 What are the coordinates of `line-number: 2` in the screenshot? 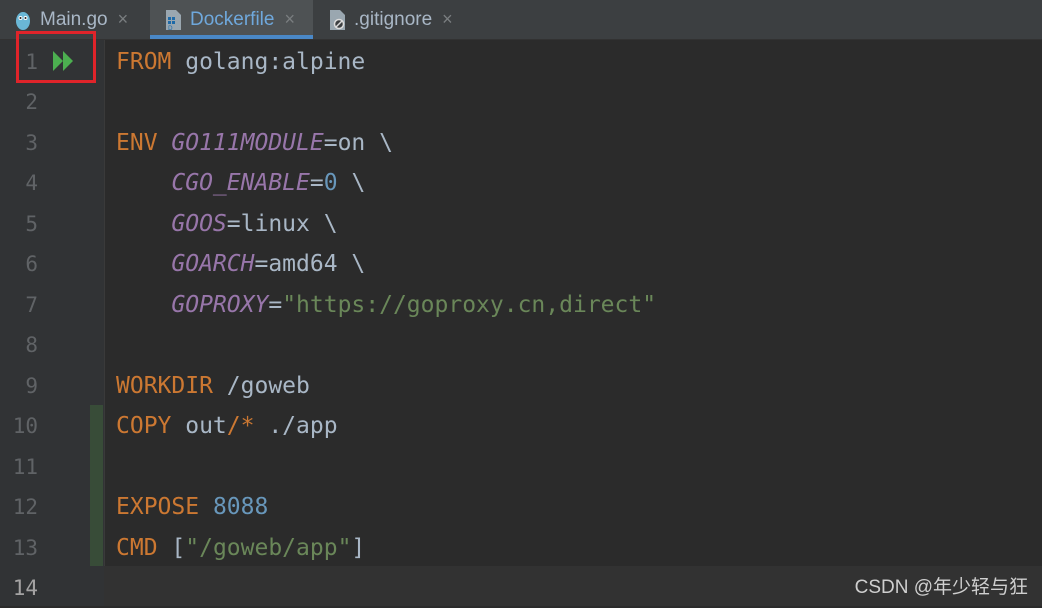 It's located at (31, 102).